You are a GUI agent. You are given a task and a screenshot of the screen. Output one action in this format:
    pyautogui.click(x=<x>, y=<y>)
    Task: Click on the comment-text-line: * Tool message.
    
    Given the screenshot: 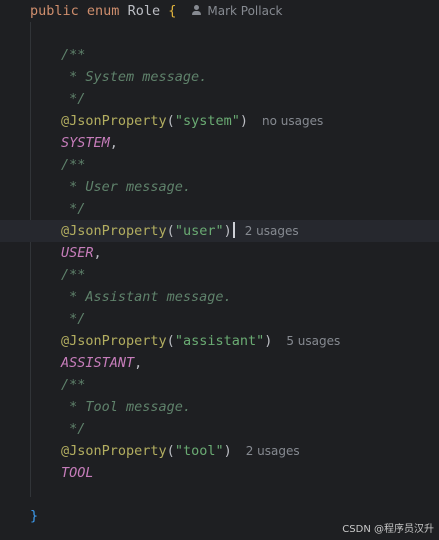 What is the action you would take?
    pyautogui.click(x=219, y=407)
    